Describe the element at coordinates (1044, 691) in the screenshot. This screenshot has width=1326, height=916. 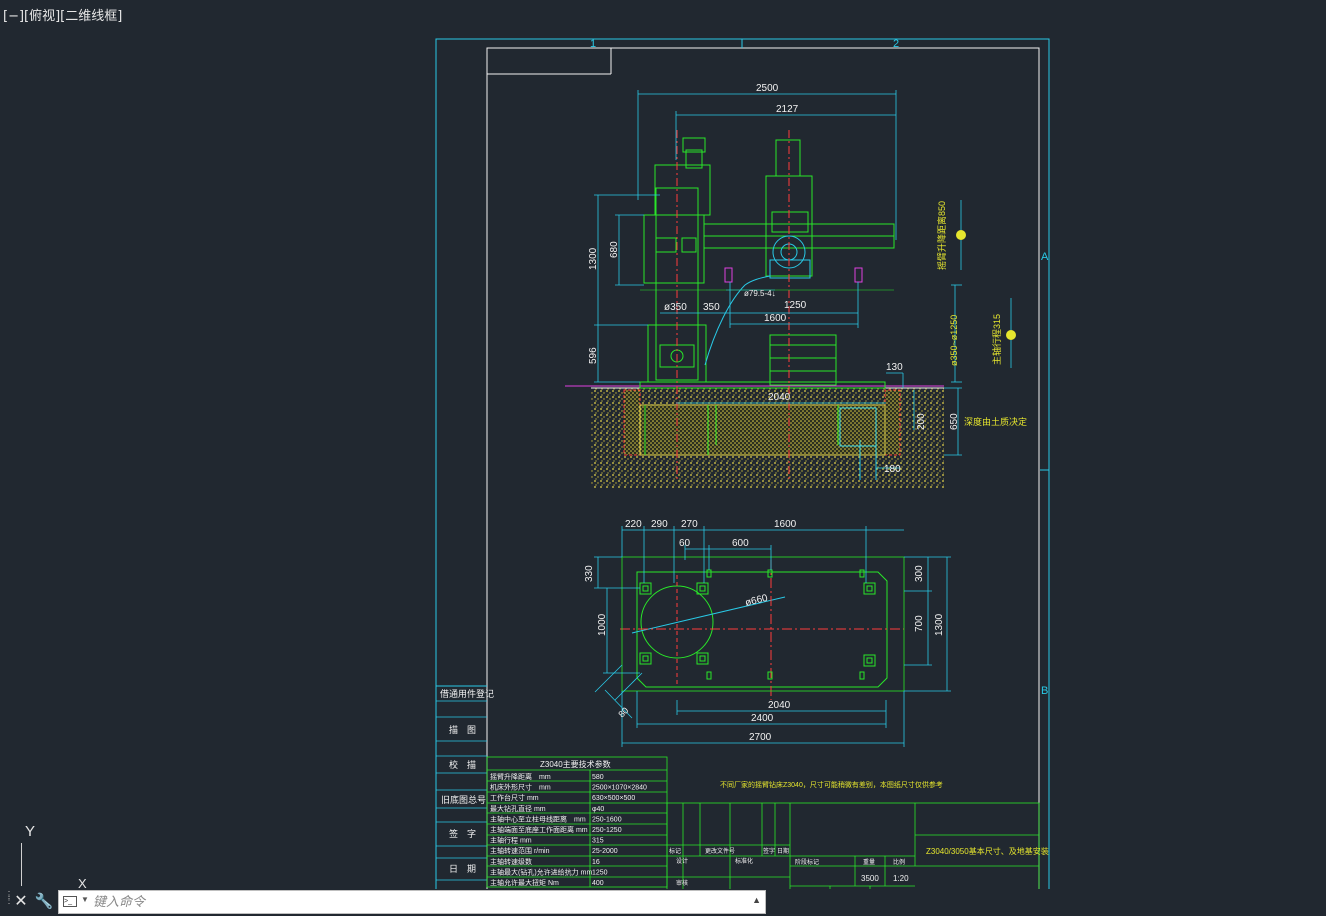
I see `zone-row-b: B` at that location.